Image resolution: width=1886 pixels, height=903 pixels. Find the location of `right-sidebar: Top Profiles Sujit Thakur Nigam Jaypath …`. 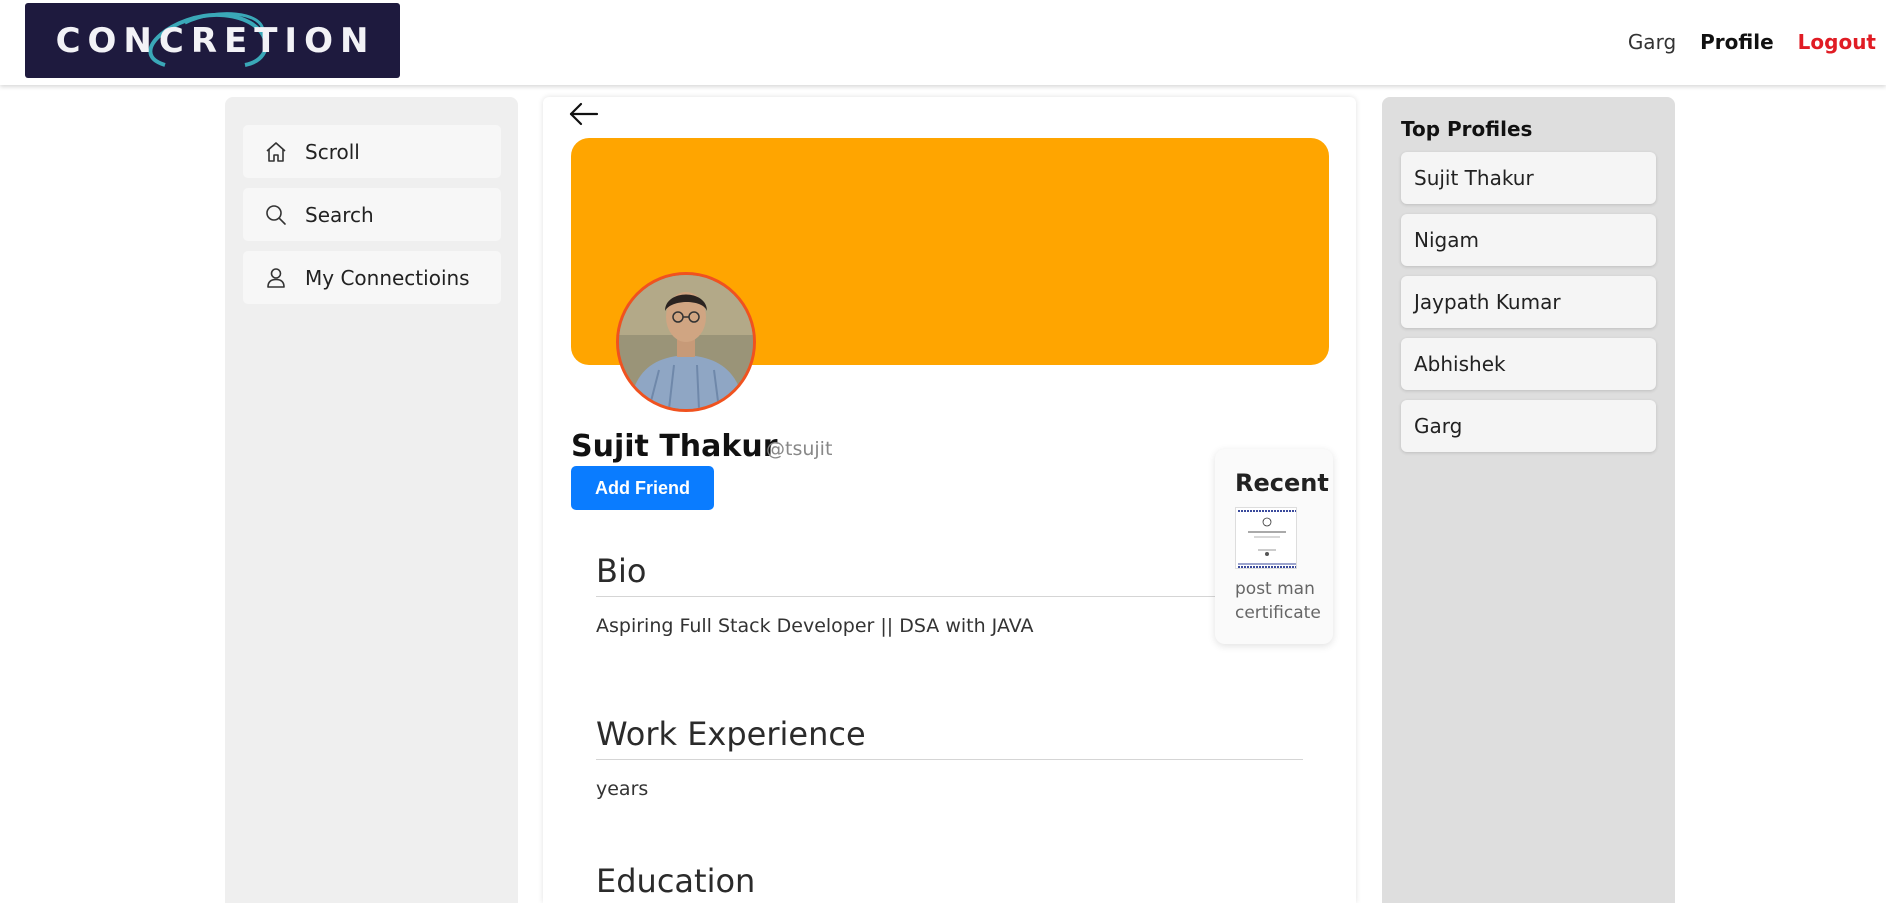

right-sidebar: Top Profiles Sujit Thakur Nigam Jaypath … is located at coordinates (1528, 500).